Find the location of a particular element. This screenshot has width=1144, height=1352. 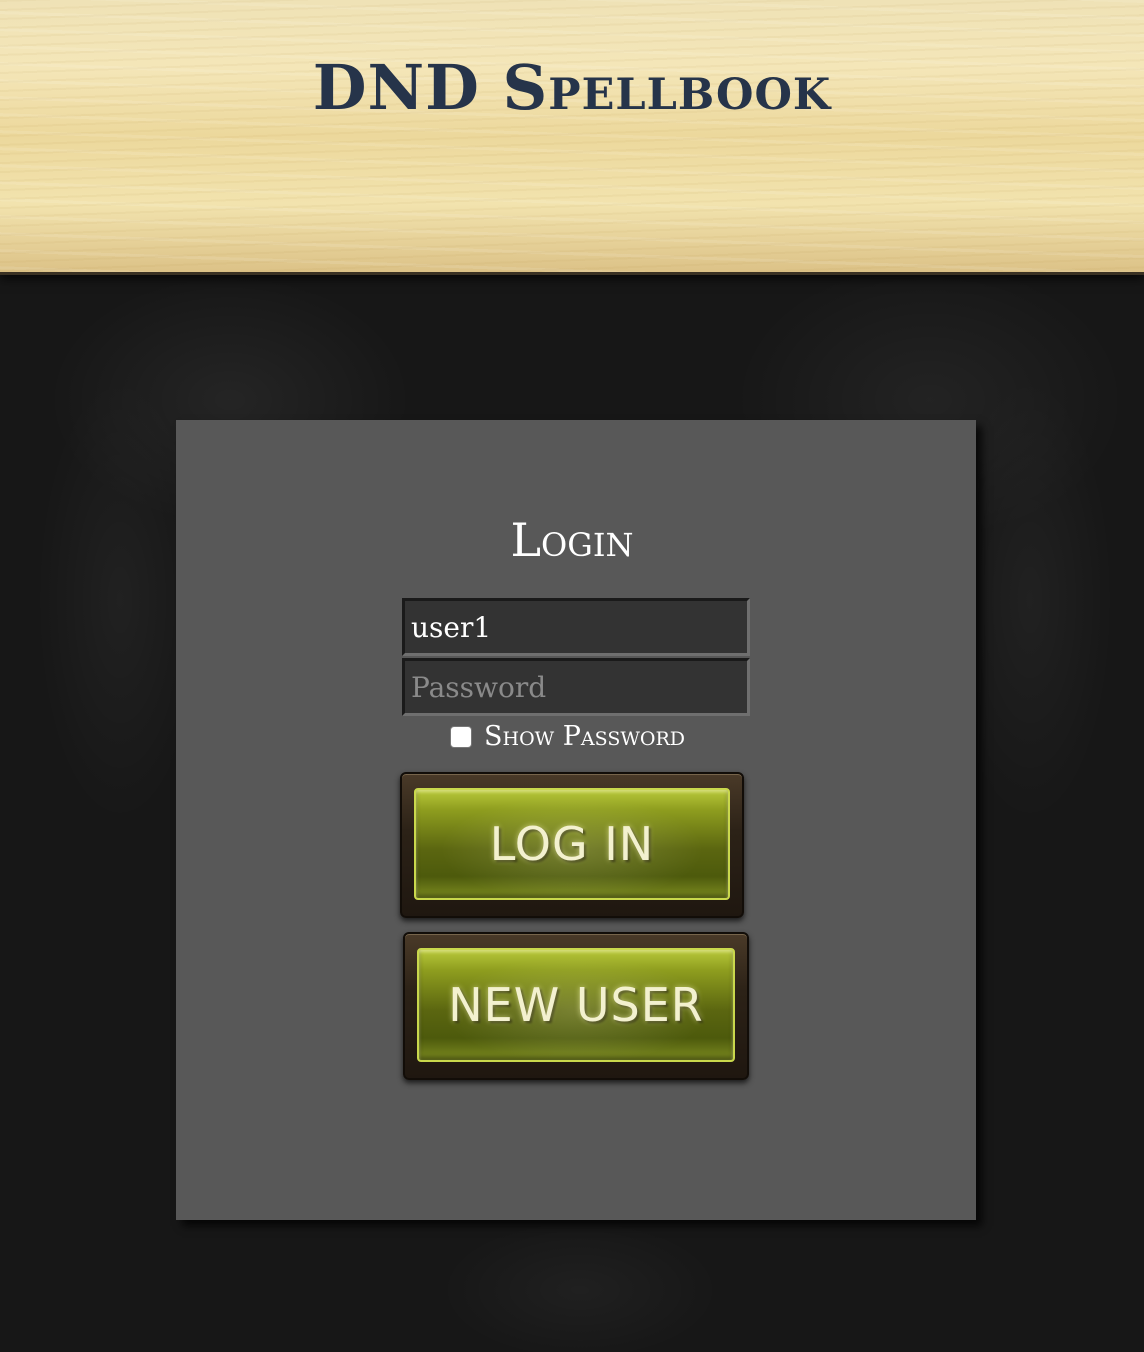

show-password-label: Show Password is located at coordinates (584, 737).